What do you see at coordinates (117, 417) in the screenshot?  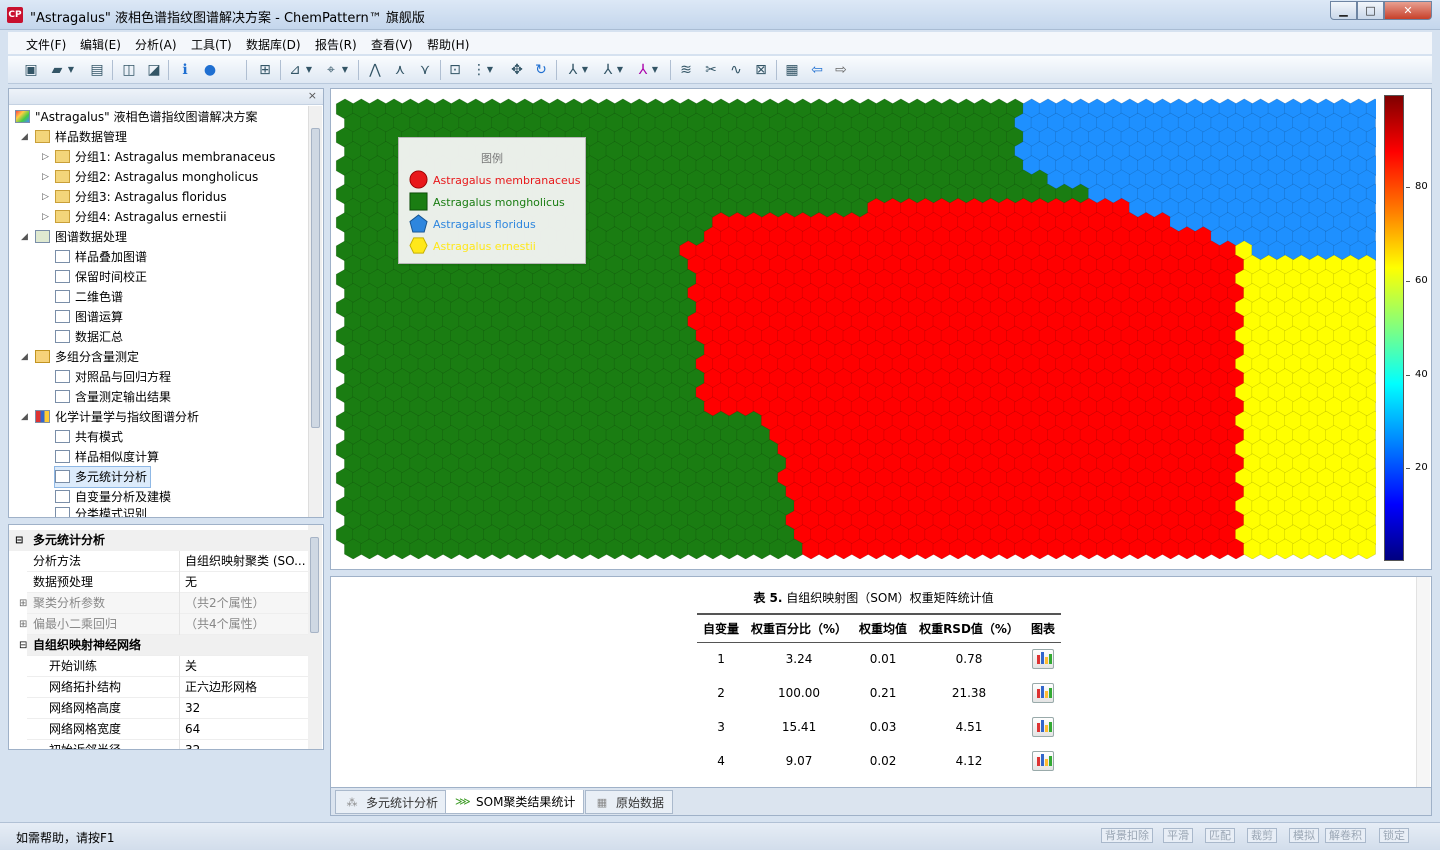 I see `tree-item-chemometrics: 化学计量学与指纹图谱分析` at bounding box center [117, 417].